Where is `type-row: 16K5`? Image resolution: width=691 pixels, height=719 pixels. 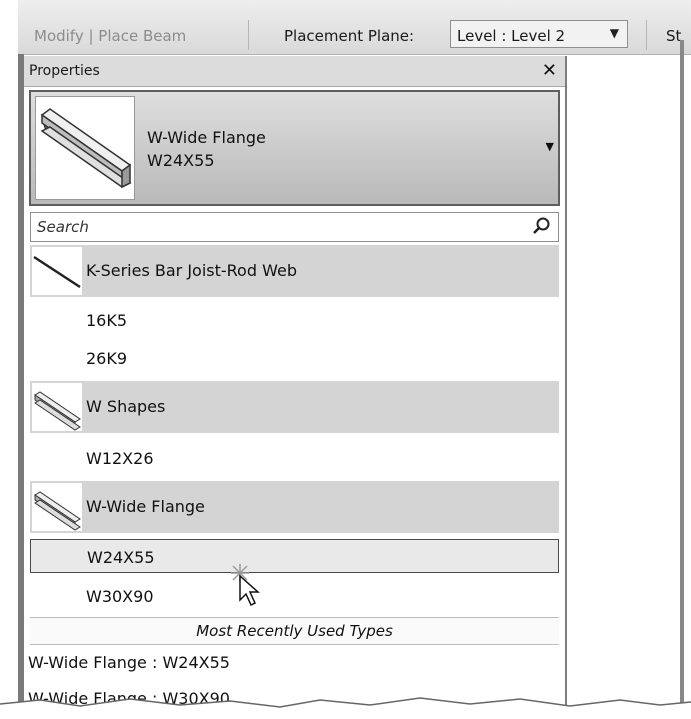
type-row: 16K5 is located at coordinates (294, 320).